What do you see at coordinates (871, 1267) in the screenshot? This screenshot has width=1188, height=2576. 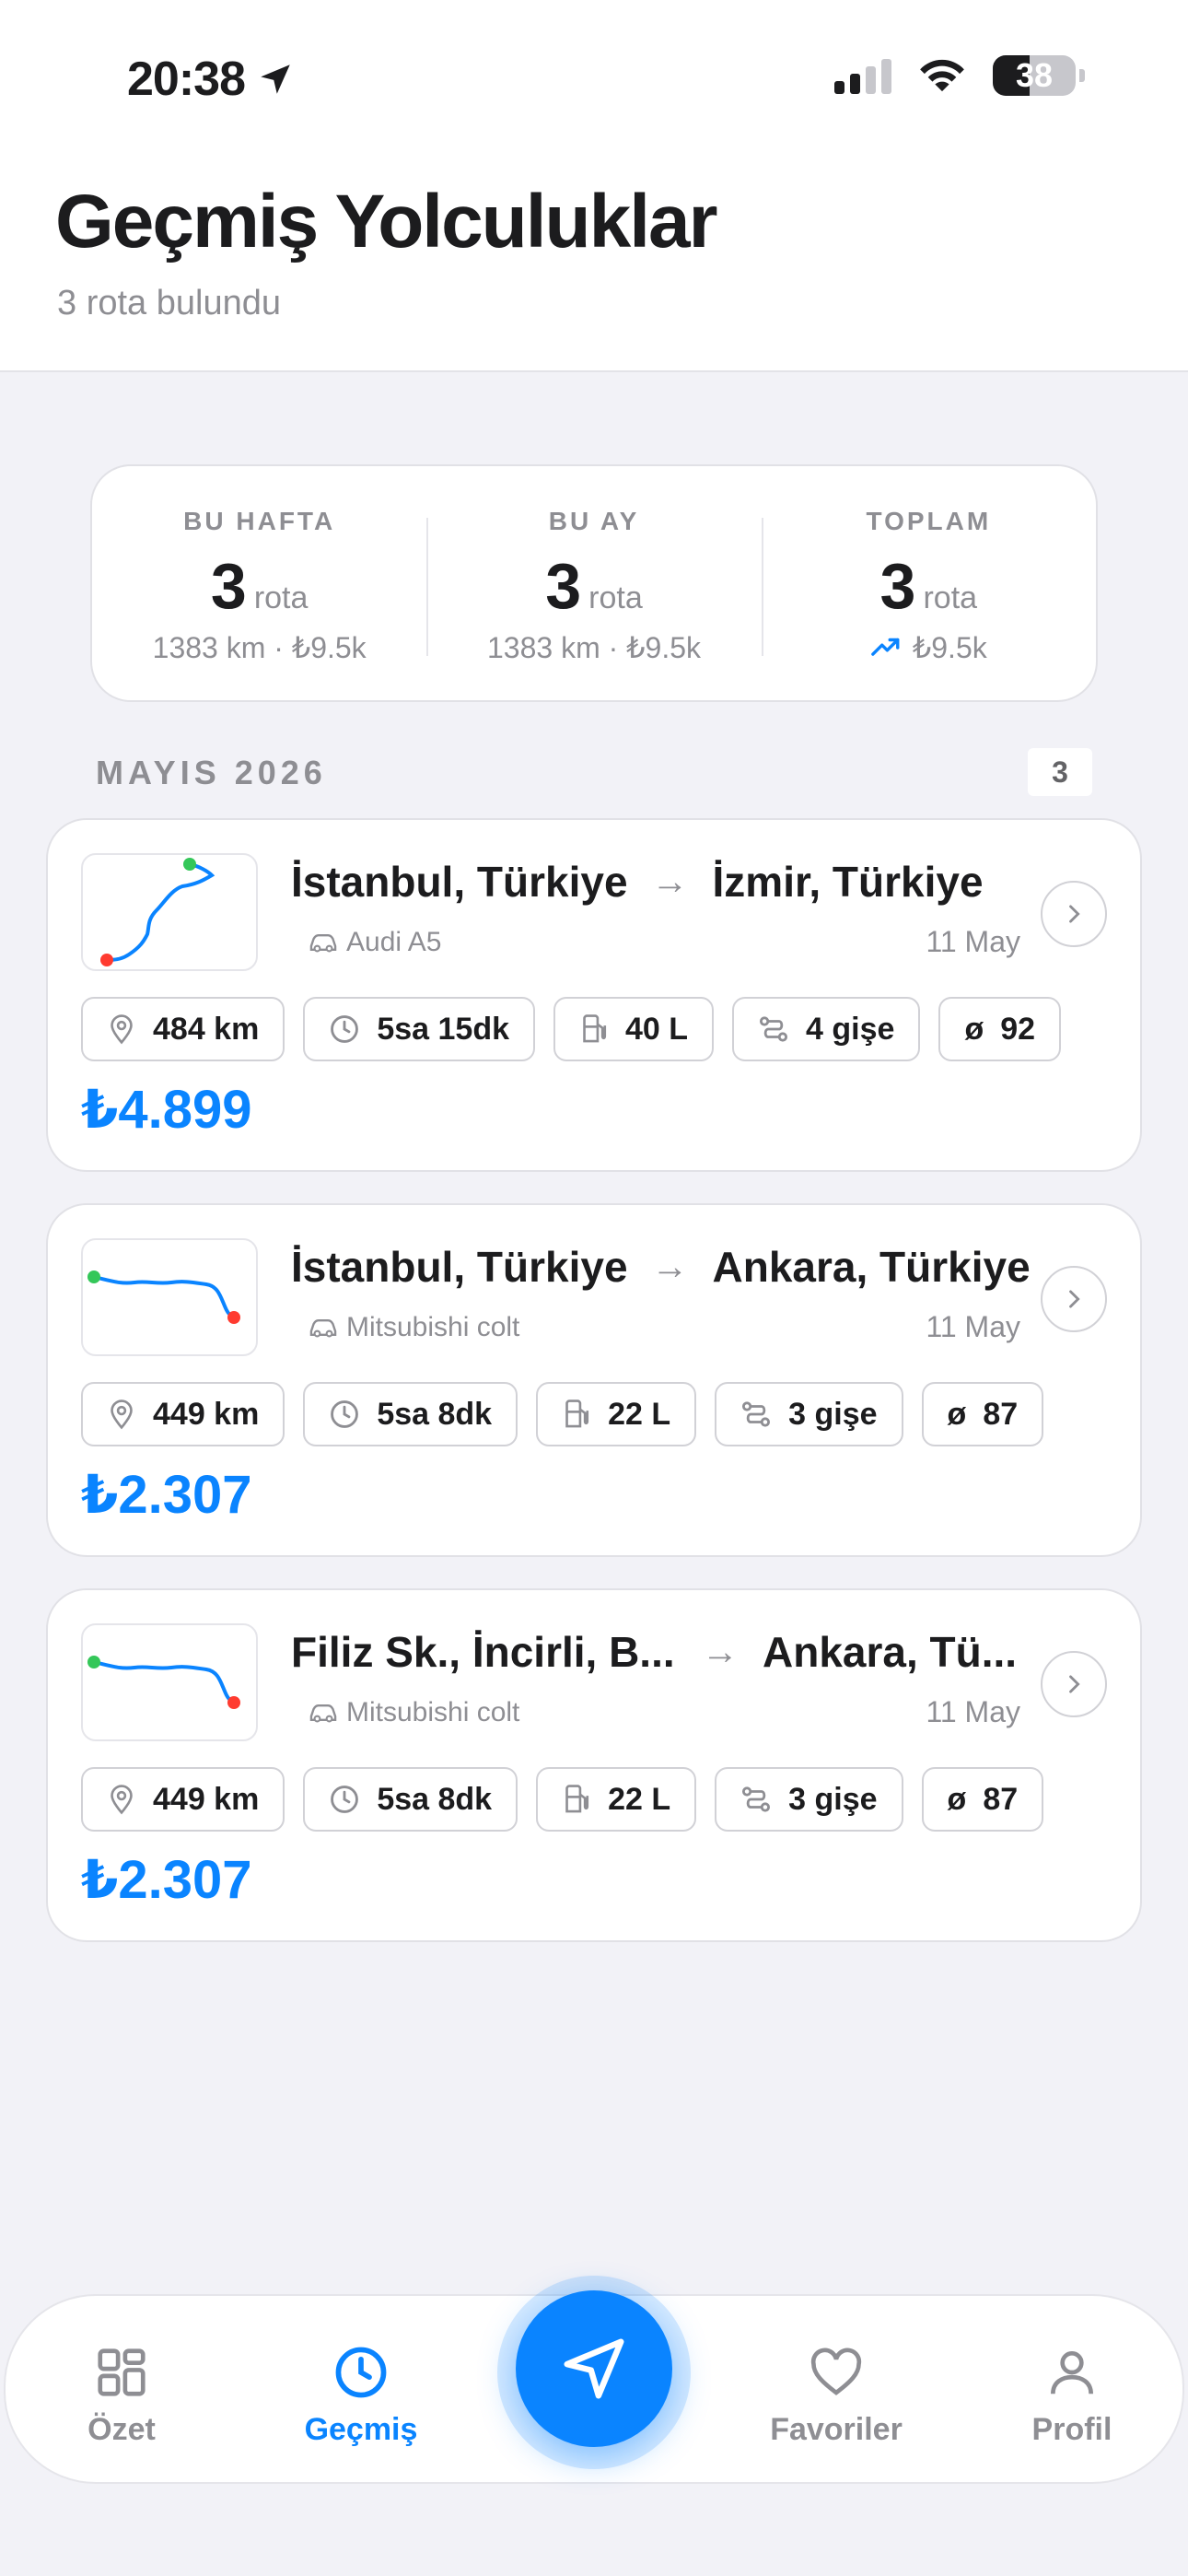 I see `route-destination: Ankara, Türkiye` at bounding box center [871, 1267].